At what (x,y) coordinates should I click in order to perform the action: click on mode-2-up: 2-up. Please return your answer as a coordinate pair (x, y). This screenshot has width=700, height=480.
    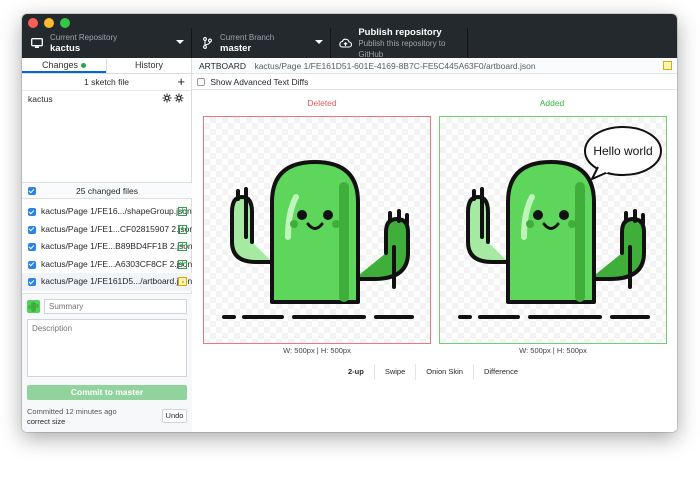
    Looking at the image, I should click on (356, 372).